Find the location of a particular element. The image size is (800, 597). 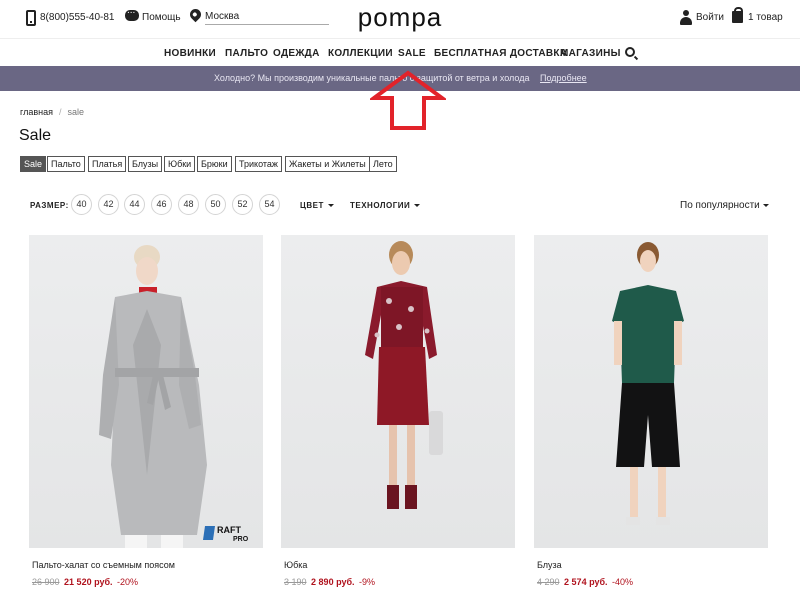

help-link: Помощь is located at coordinates (161, 17).